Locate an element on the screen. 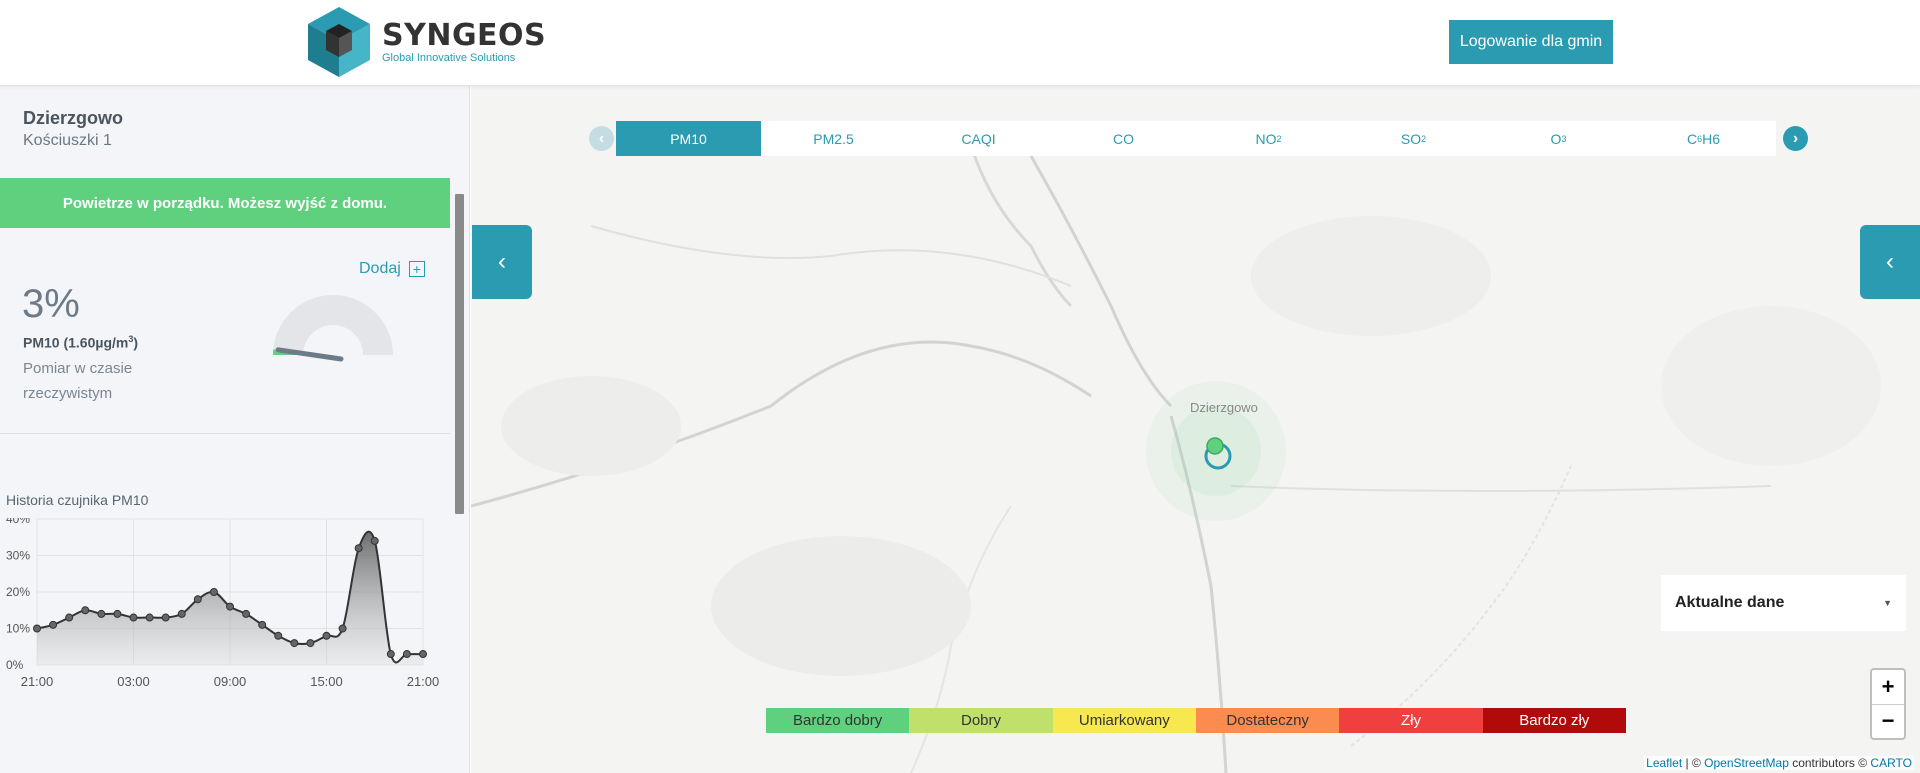 This screenshot has width=1920, height=773. tab-label: NO is located at coordinates (1266, 138).